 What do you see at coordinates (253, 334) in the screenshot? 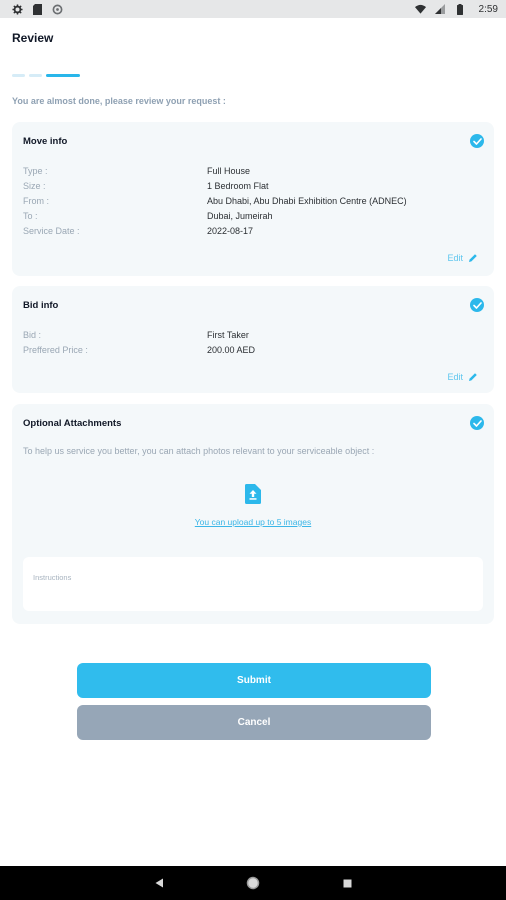
I see `bid-info-row: Bid : First Taker` at bounding box center [253, 334].